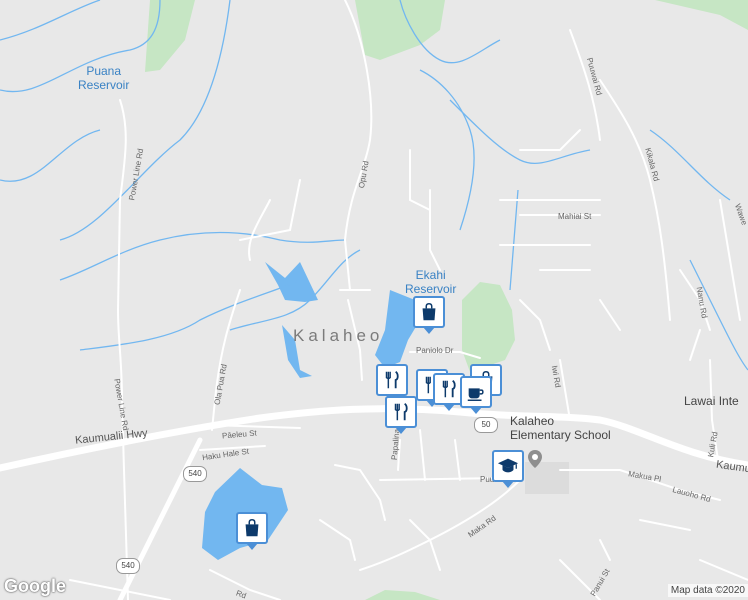 Image resolution: width=748 pixels, height=600 pixels. What do you see at coordinates (486, 425) in the screenshot?
I see `route-shield-50: 50` at bounding box center [486, 425].